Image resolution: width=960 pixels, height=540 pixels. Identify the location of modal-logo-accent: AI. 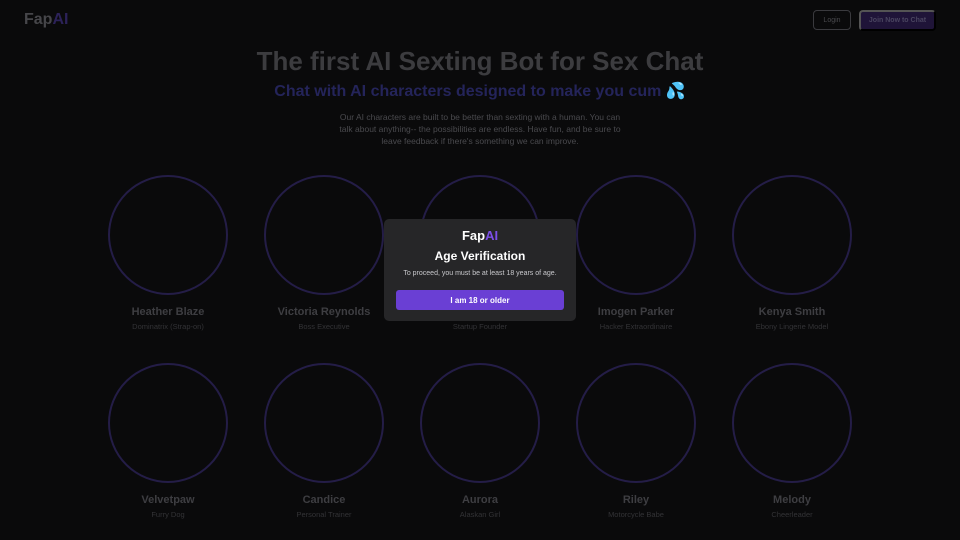
(492, 235).